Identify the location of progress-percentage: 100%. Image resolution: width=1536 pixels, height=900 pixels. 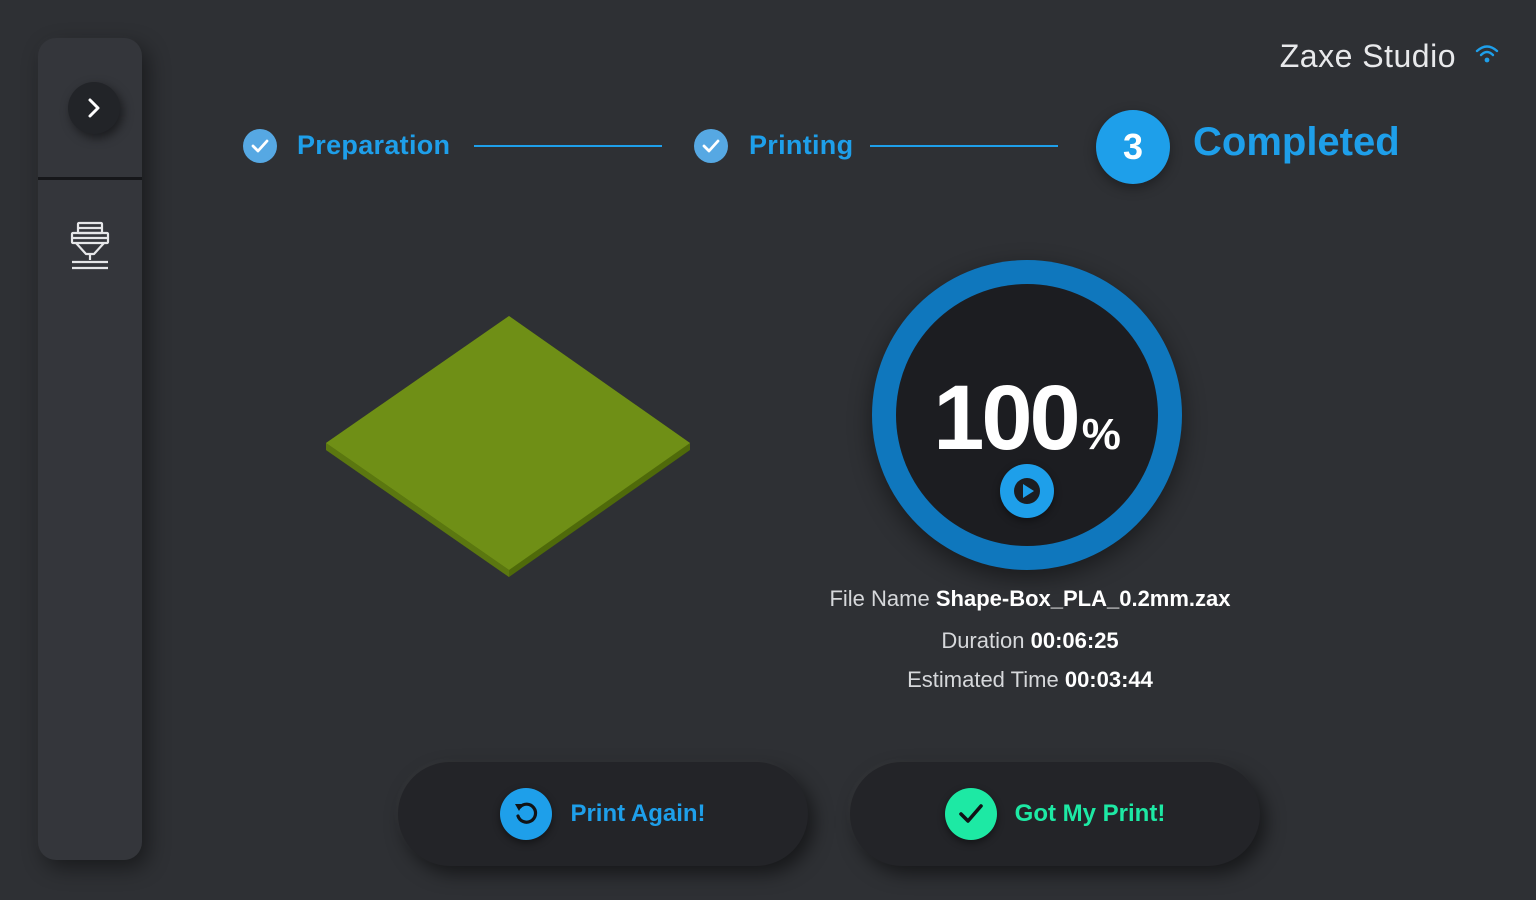
(1027, 418).